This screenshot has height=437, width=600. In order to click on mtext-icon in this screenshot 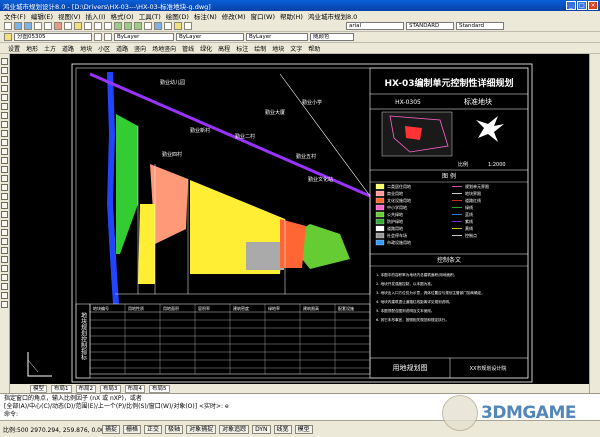, I will do `click(4, 205)`.